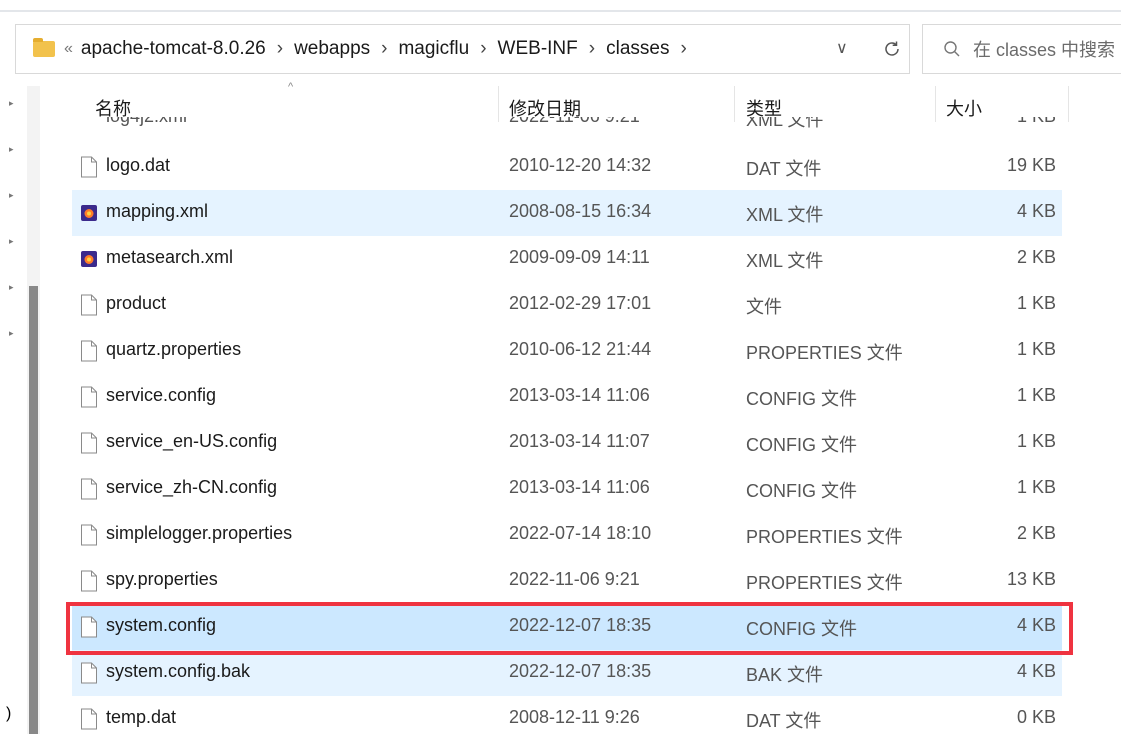 The height and width of the screenshot is (734, 1121). Describe the element at coordinates (332, 49) in the screenshot. I see `breadcrumb-item: webapps` at that location.